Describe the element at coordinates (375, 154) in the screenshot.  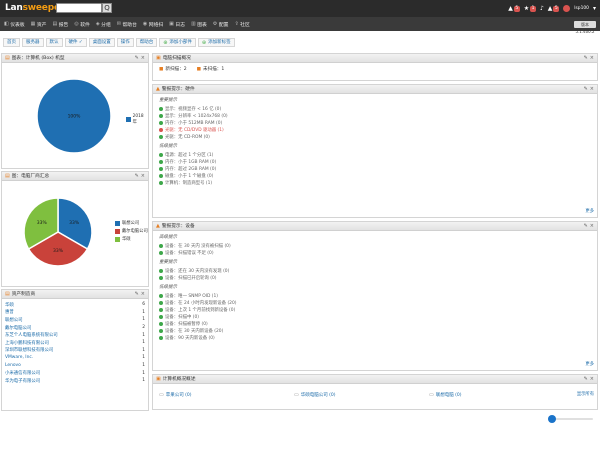
I see `alert-row: 电源：超过 1 个分区 (1)` at that location.